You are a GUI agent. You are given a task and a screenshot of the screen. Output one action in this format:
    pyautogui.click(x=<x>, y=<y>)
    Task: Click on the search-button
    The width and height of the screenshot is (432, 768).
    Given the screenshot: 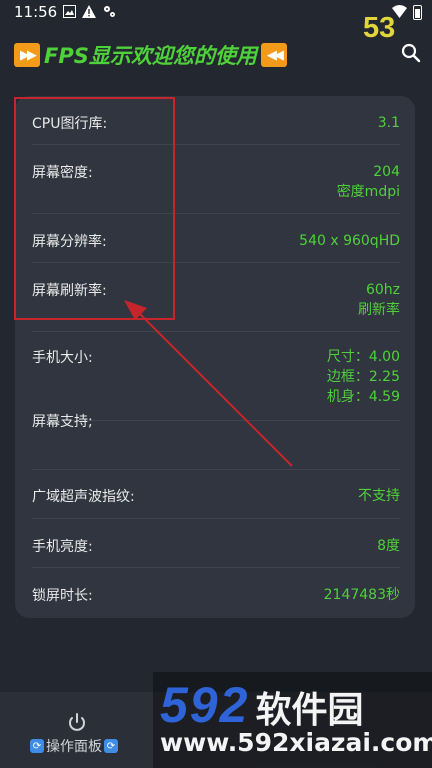 What is the action you would take?
    pyautogui.click(x=411, y=53)
    